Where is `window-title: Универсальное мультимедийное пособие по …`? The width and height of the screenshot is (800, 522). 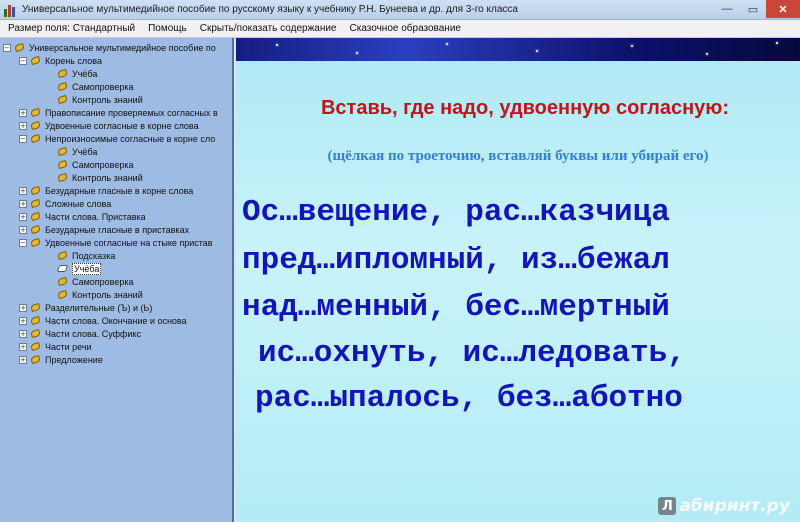 window-title: Универсальное мультимедийное пособие по … is located at coordinates (270, 9).